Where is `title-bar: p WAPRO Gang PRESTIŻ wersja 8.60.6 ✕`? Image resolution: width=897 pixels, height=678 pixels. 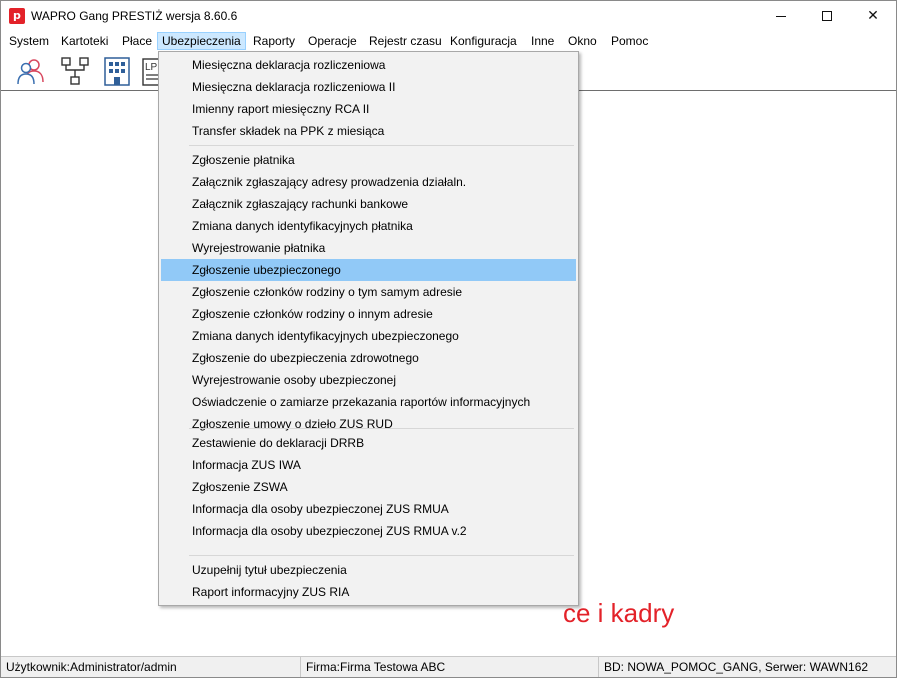
title-bar: p WAPRO Gang PRESTIŻ wersja 8.60.6 ✕ is located at coordinates (448, 16).